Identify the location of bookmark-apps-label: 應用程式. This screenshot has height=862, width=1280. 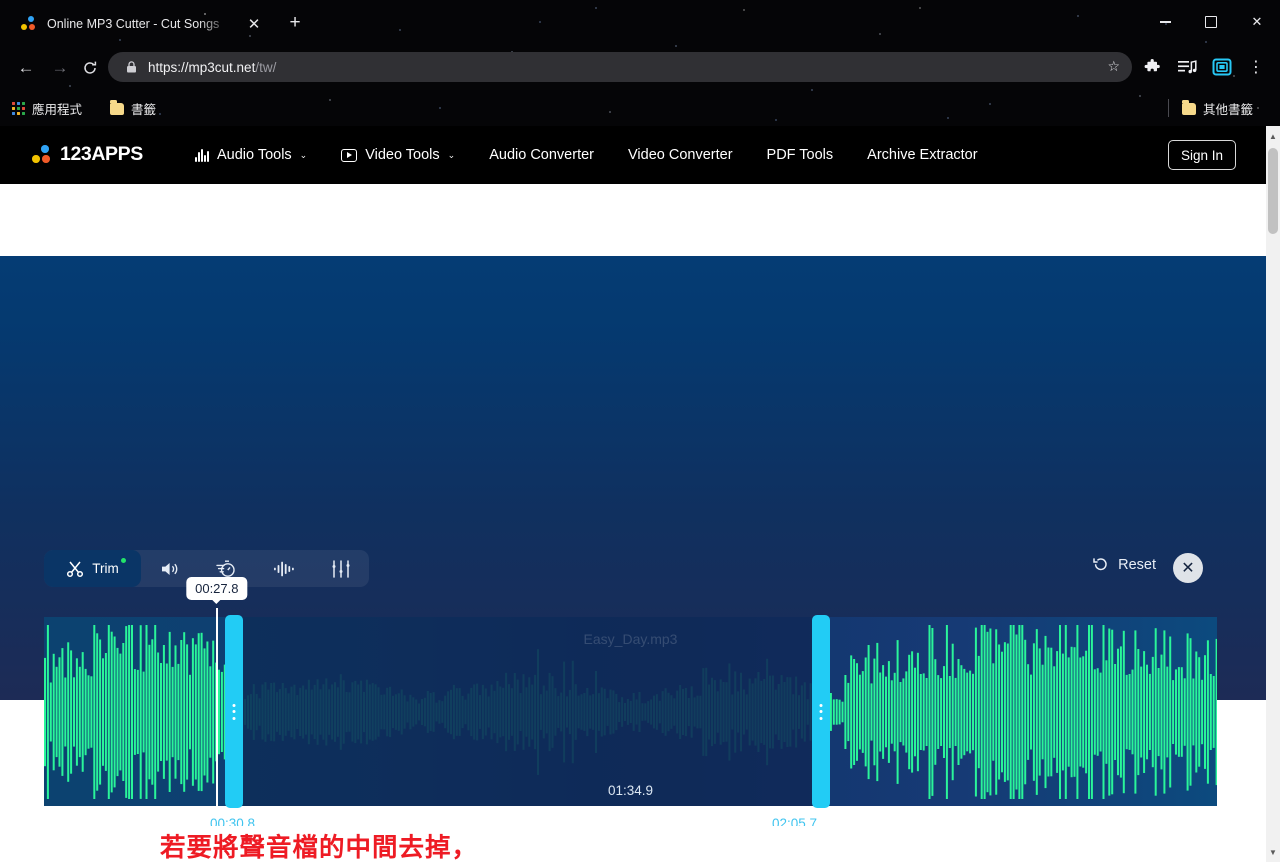
(57, 110).